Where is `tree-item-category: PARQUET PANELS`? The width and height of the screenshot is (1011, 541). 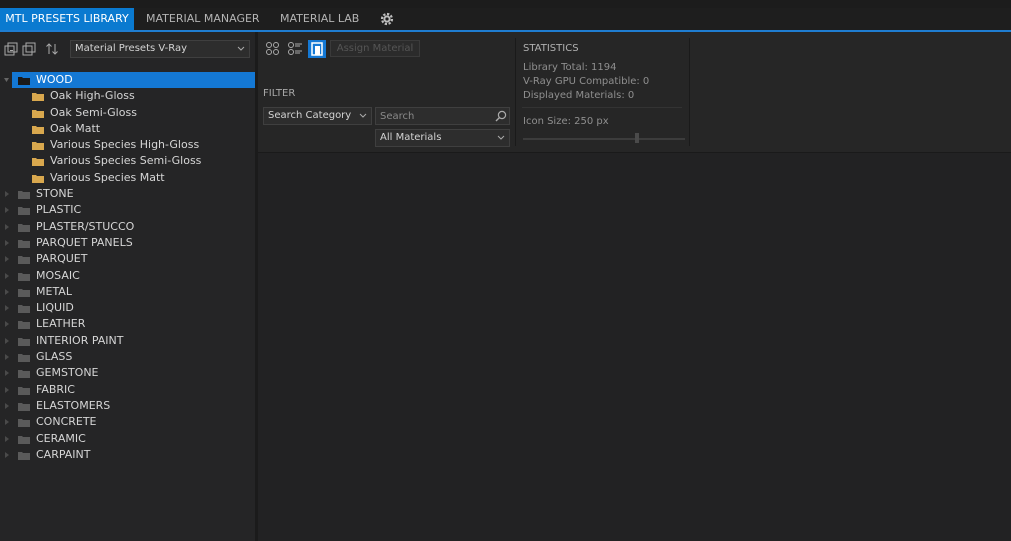
tree-item-category: PARQUET PANELS is located at coordinates (127, 243).